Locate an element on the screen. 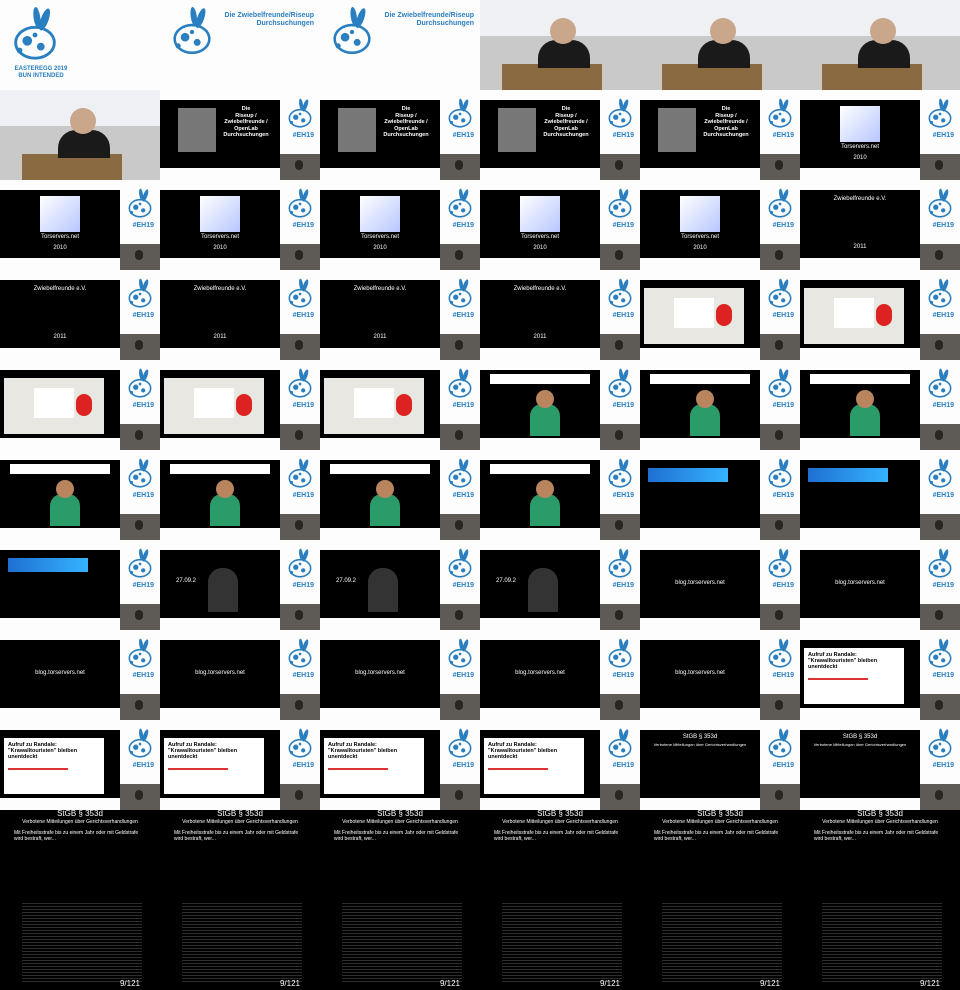  frame-person: #EH19 is located at coordinates (880, 405).